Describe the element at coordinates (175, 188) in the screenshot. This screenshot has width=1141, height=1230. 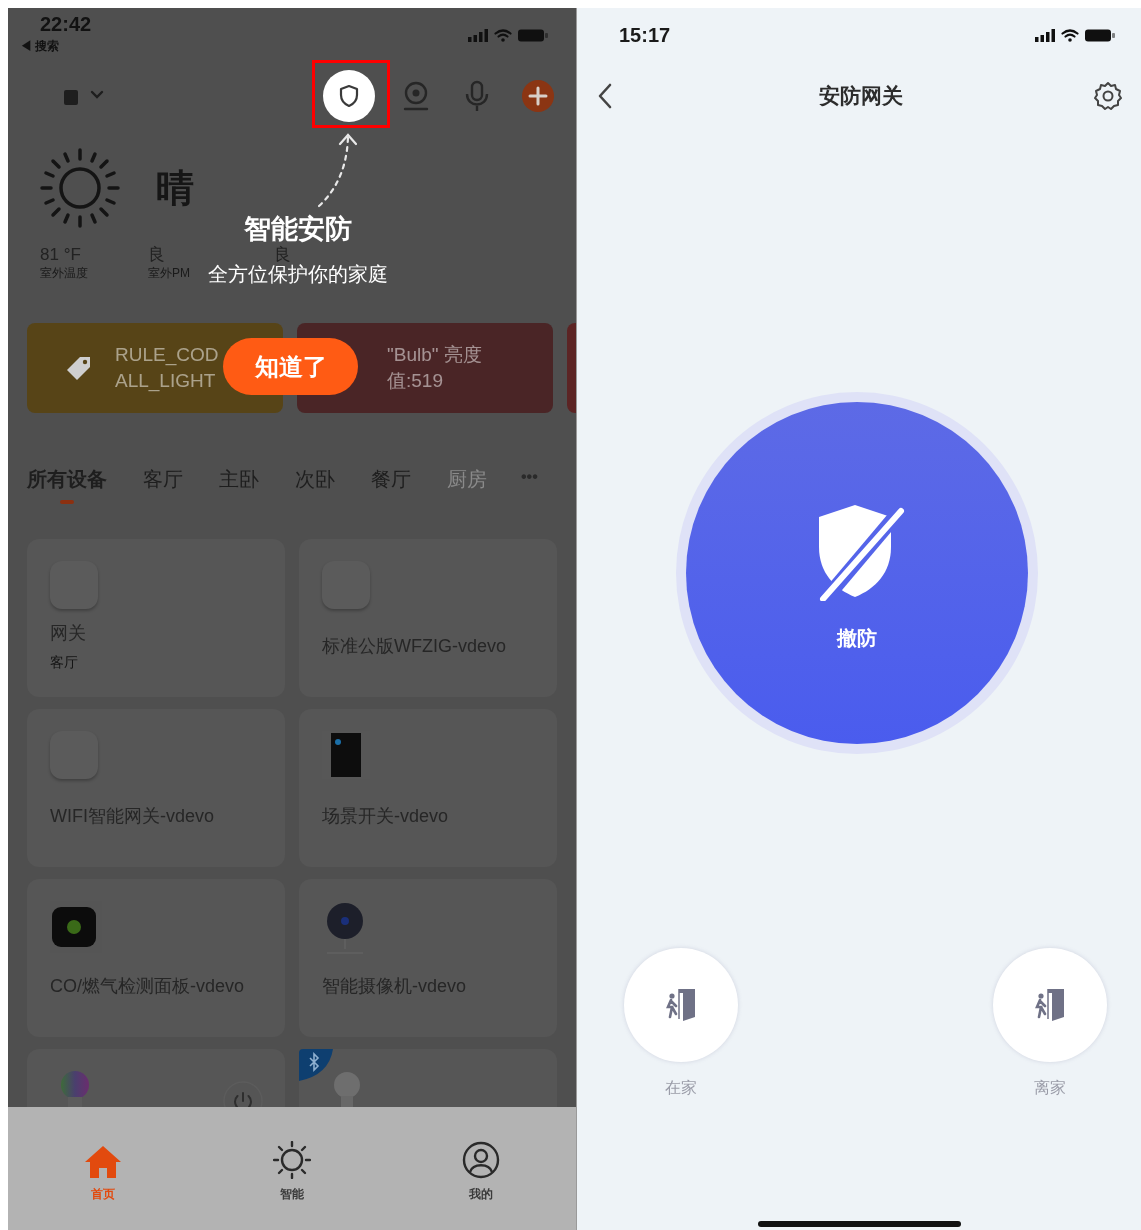
I see `weather-condition: 晴` at that location.